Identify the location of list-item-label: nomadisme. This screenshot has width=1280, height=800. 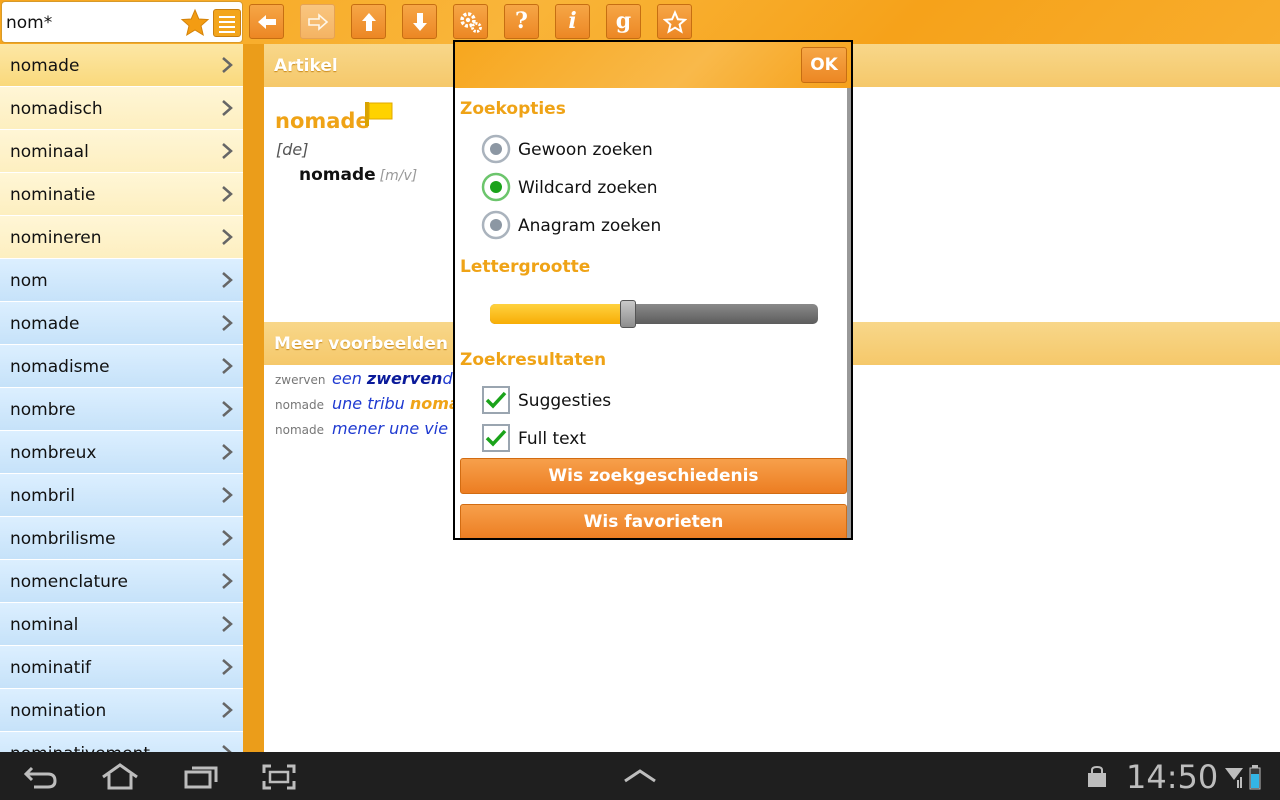
(60, 367).